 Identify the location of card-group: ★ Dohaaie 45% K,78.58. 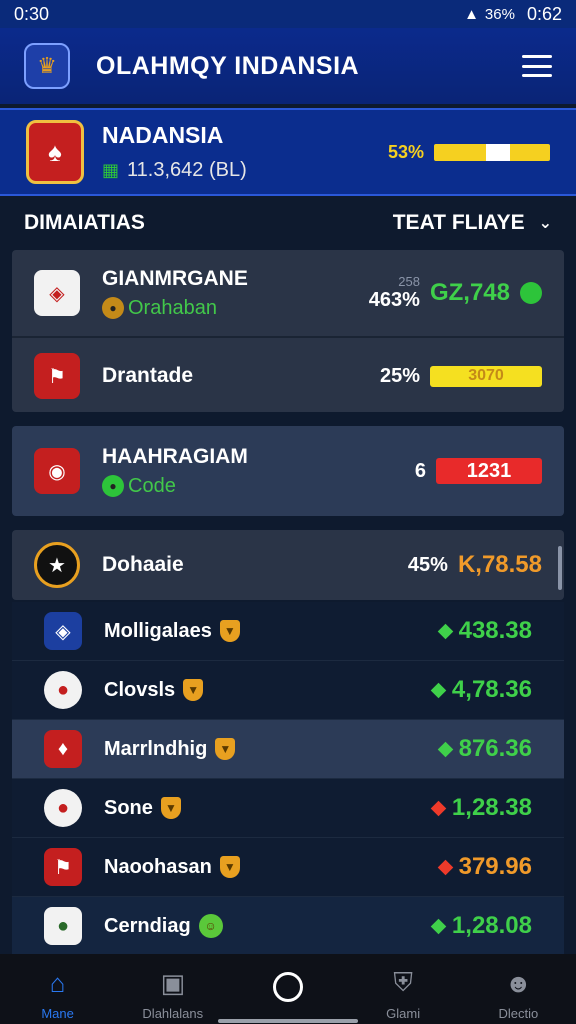
(288, 565).